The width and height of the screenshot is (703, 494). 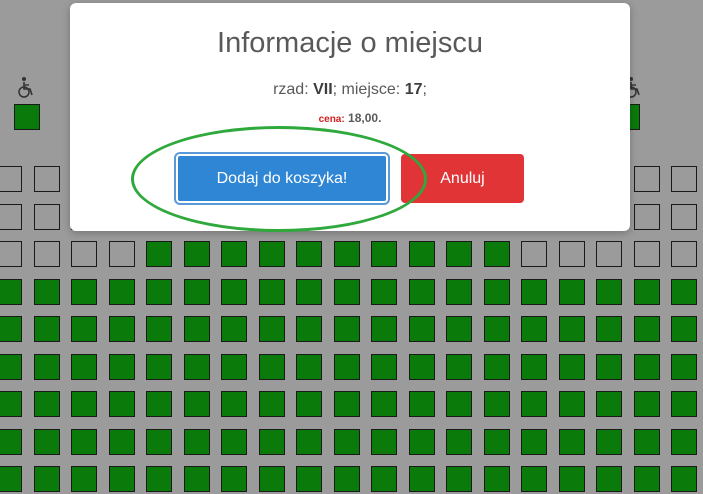 What do you see at coordinates (462, 178) in the screenshot?
I see `cancel-button: Anuluj` at bounding box center [462, 178].